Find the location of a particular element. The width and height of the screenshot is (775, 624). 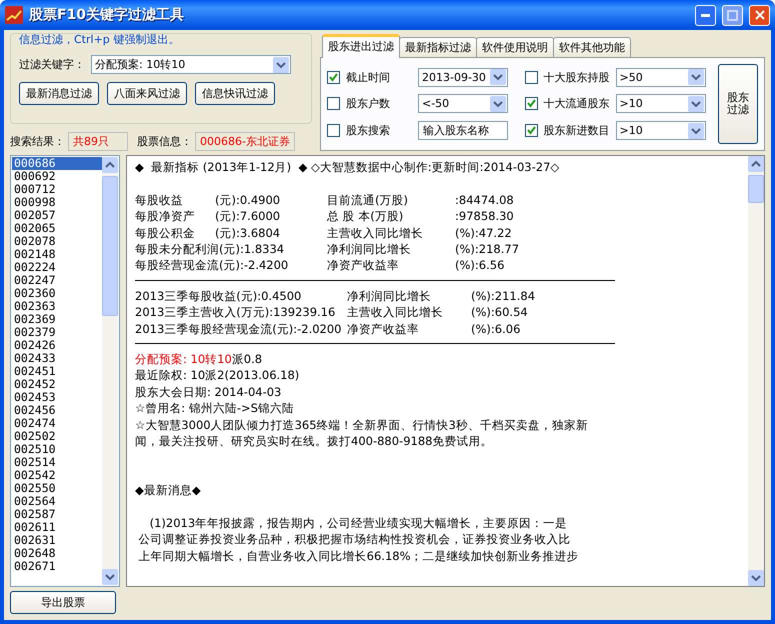

indicator-text: (%):218.77 is located at coordinates (487, 249).